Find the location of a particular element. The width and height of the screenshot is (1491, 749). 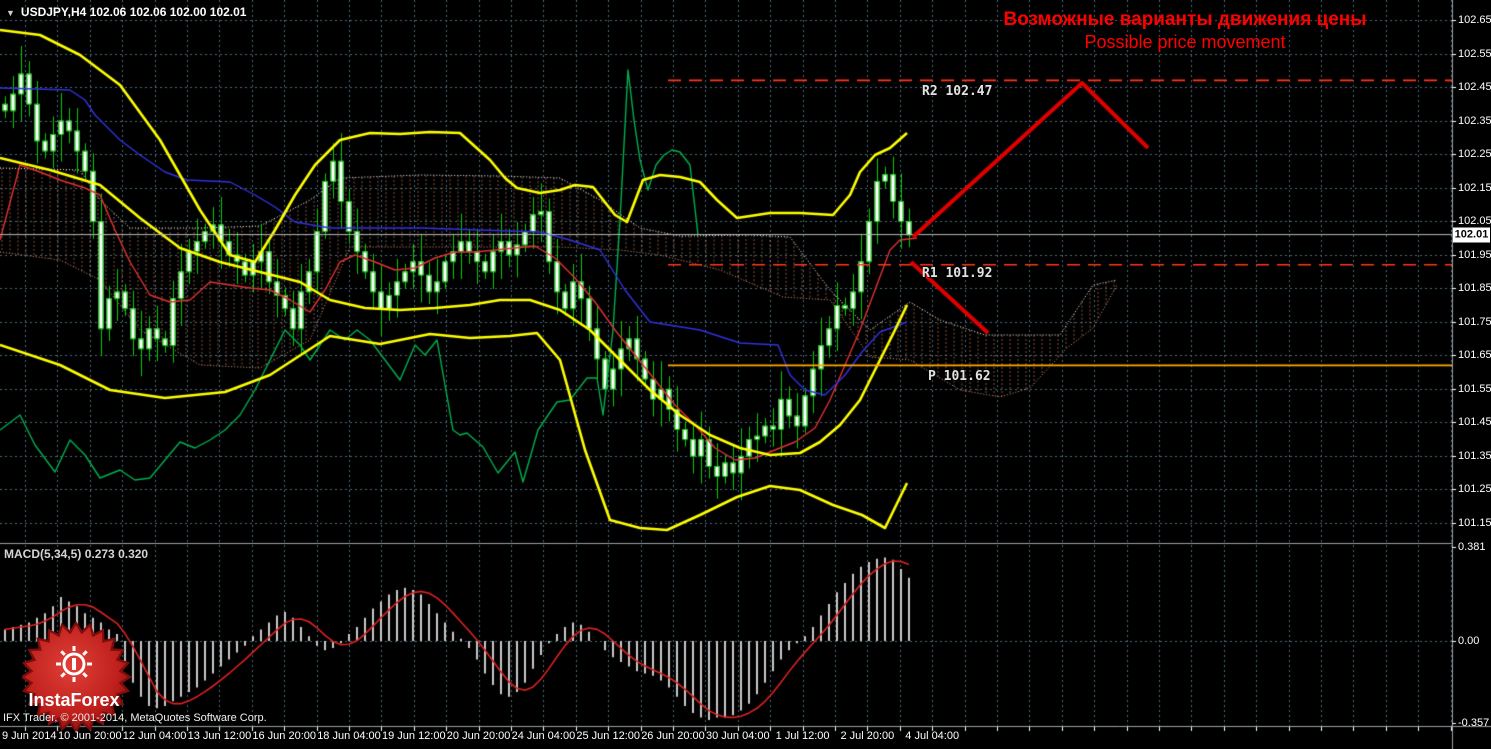

date-axis-label: 9 Jun 2014 is located at coordinates (29, 736).